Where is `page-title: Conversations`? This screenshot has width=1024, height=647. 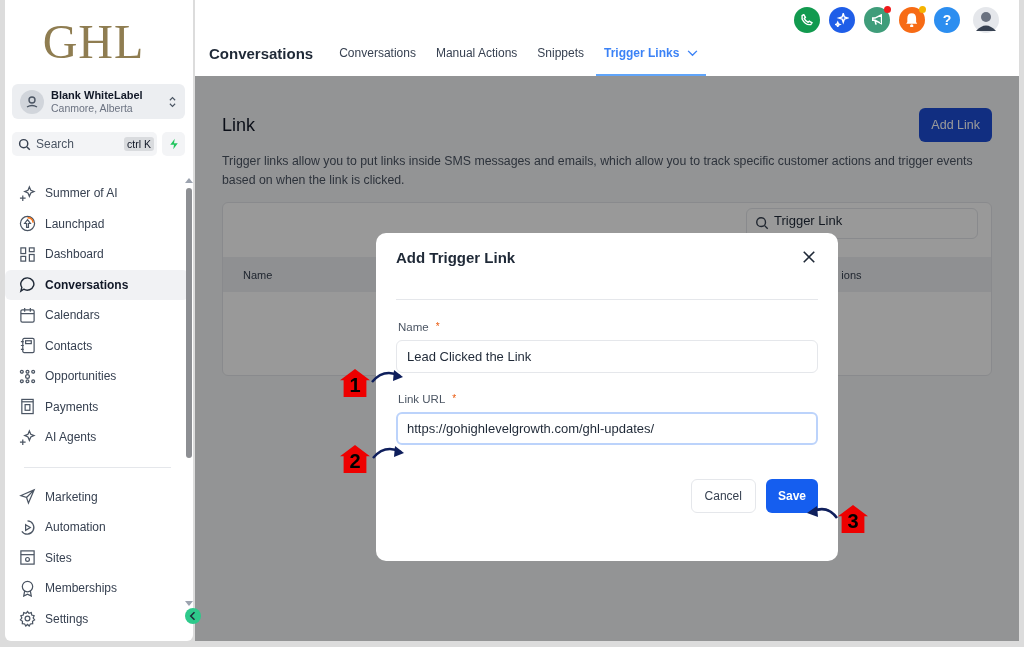
page-title: Conversations is located at coordinates (261, 54).